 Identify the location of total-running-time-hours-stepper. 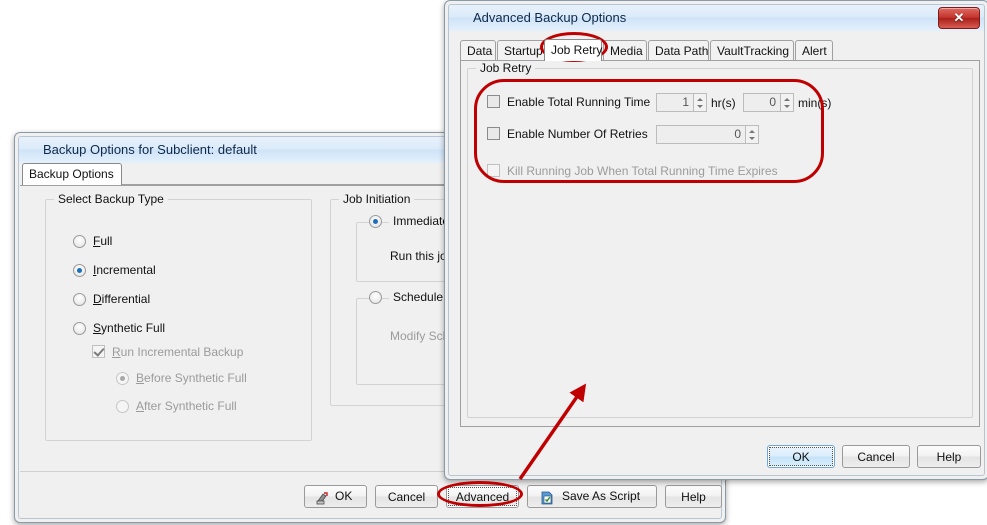
(700, 102).